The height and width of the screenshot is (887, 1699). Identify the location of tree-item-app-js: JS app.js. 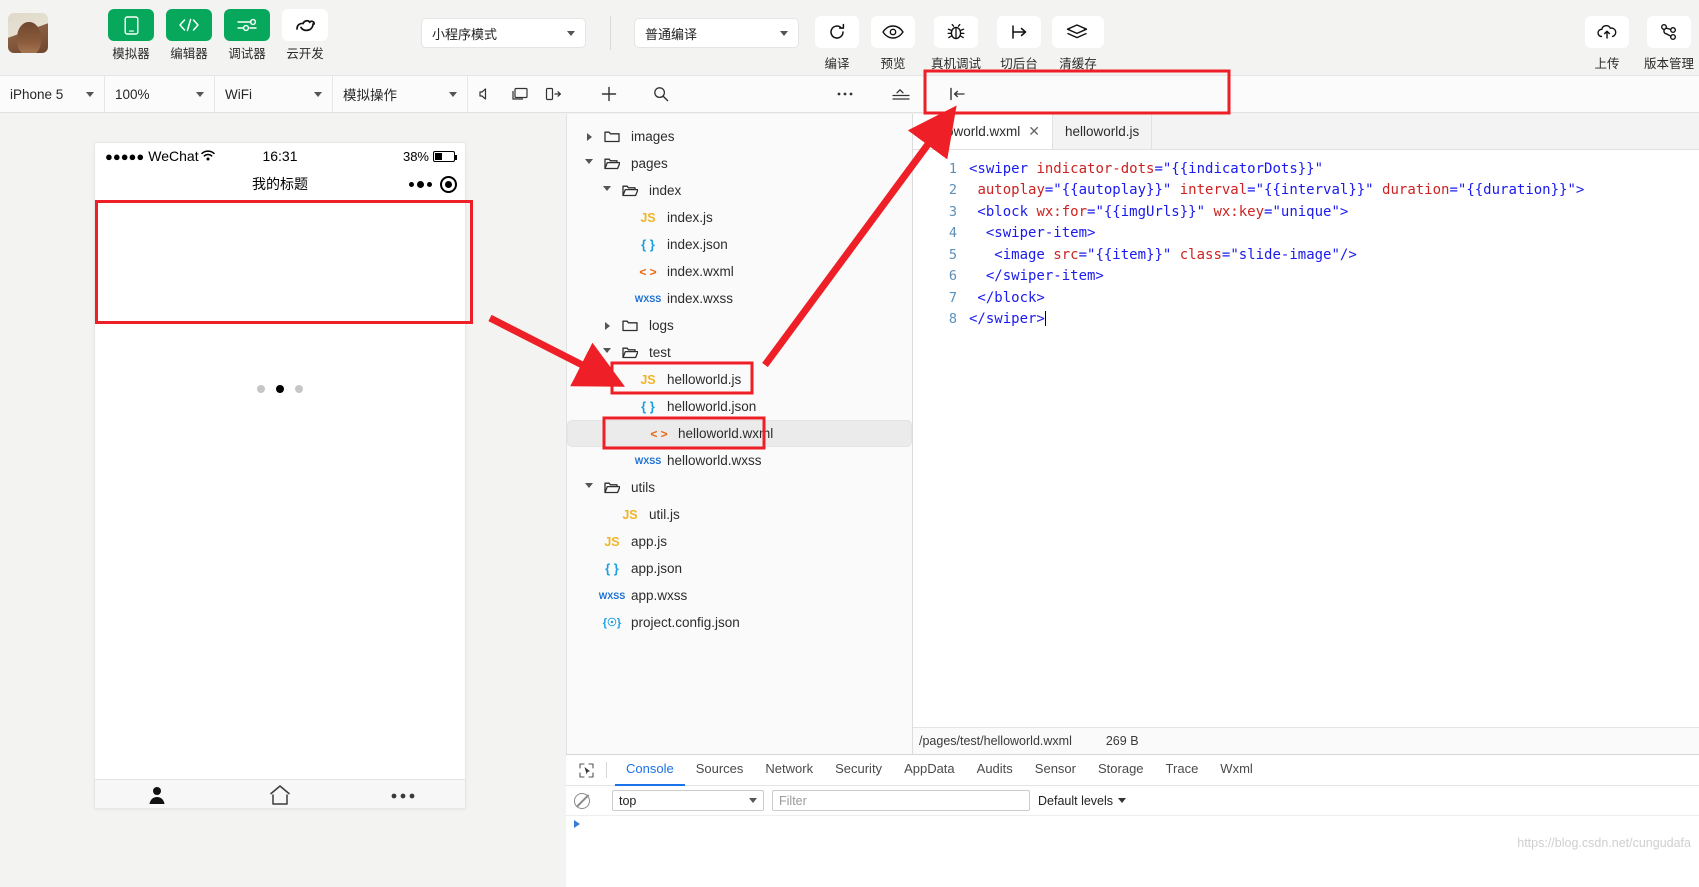
(739, 541).